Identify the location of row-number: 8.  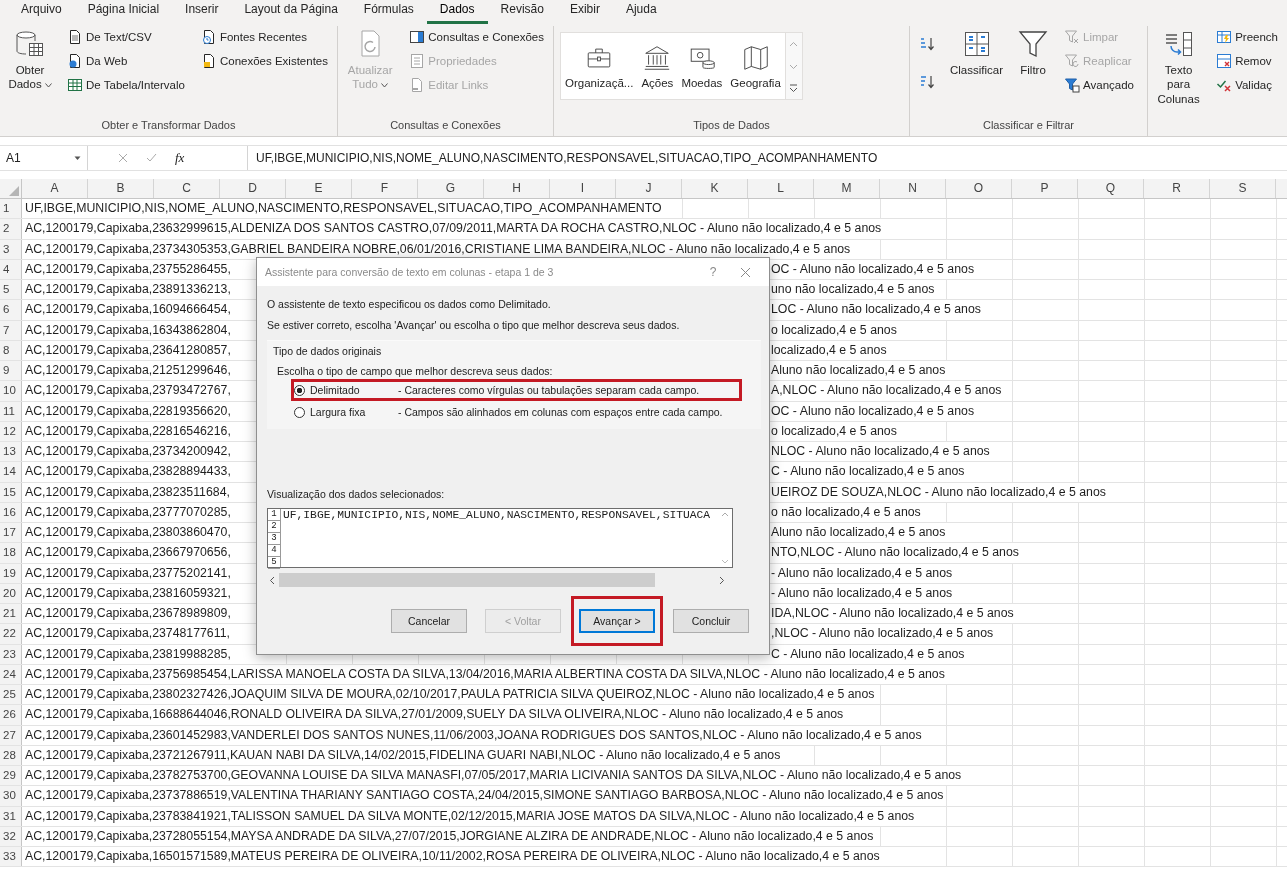
(11, 350).